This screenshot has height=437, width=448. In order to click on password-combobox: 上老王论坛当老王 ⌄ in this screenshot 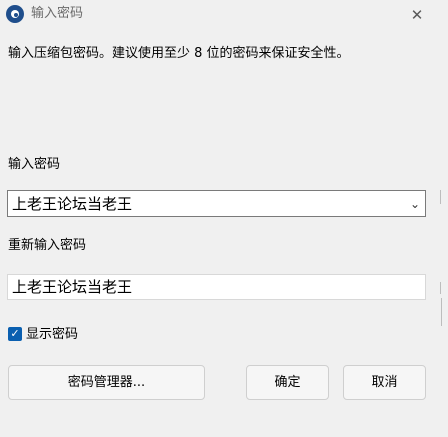, I will do `click(216, 203)`.